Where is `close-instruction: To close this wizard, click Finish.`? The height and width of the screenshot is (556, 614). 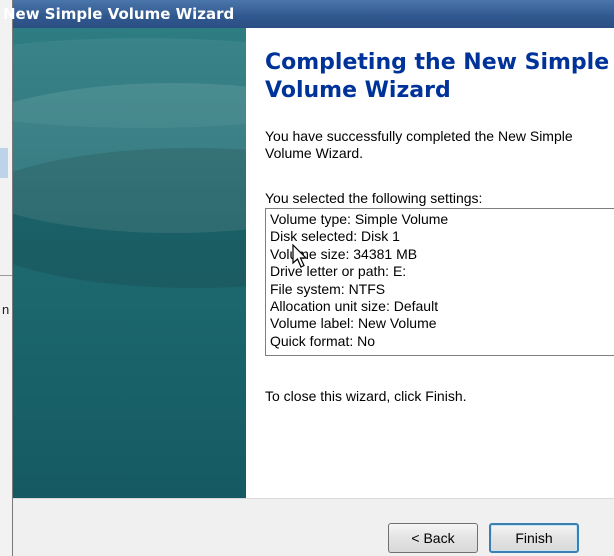
close-instruction: To close this wizard, click Finish. is located at coordinates (366, 396).